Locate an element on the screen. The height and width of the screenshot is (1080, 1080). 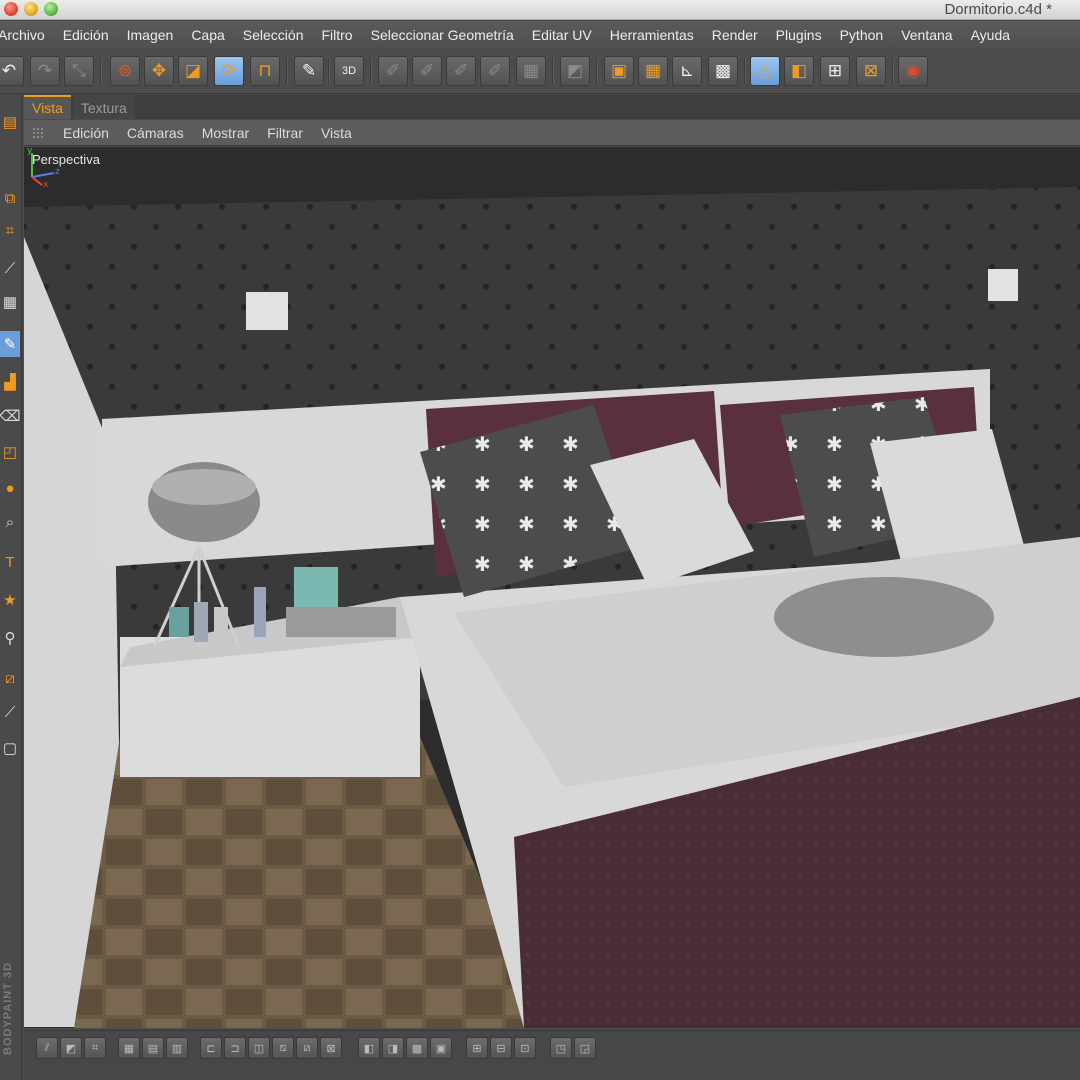
grid-icon: ▦ is located at coordinates (10, 302).